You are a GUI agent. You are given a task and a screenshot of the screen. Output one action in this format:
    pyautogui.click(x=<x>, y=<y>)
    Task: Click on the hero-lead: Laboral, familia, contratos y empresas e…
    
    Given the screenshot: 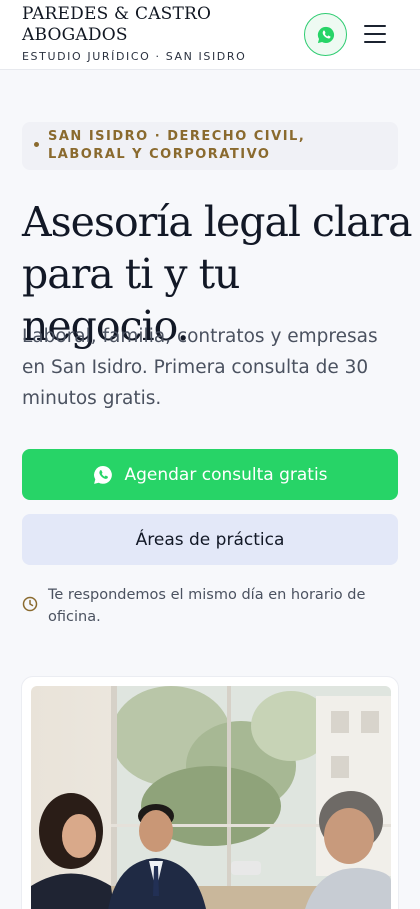 What is the action you would take?
    pyautogui.click(x=200, y=367)
    